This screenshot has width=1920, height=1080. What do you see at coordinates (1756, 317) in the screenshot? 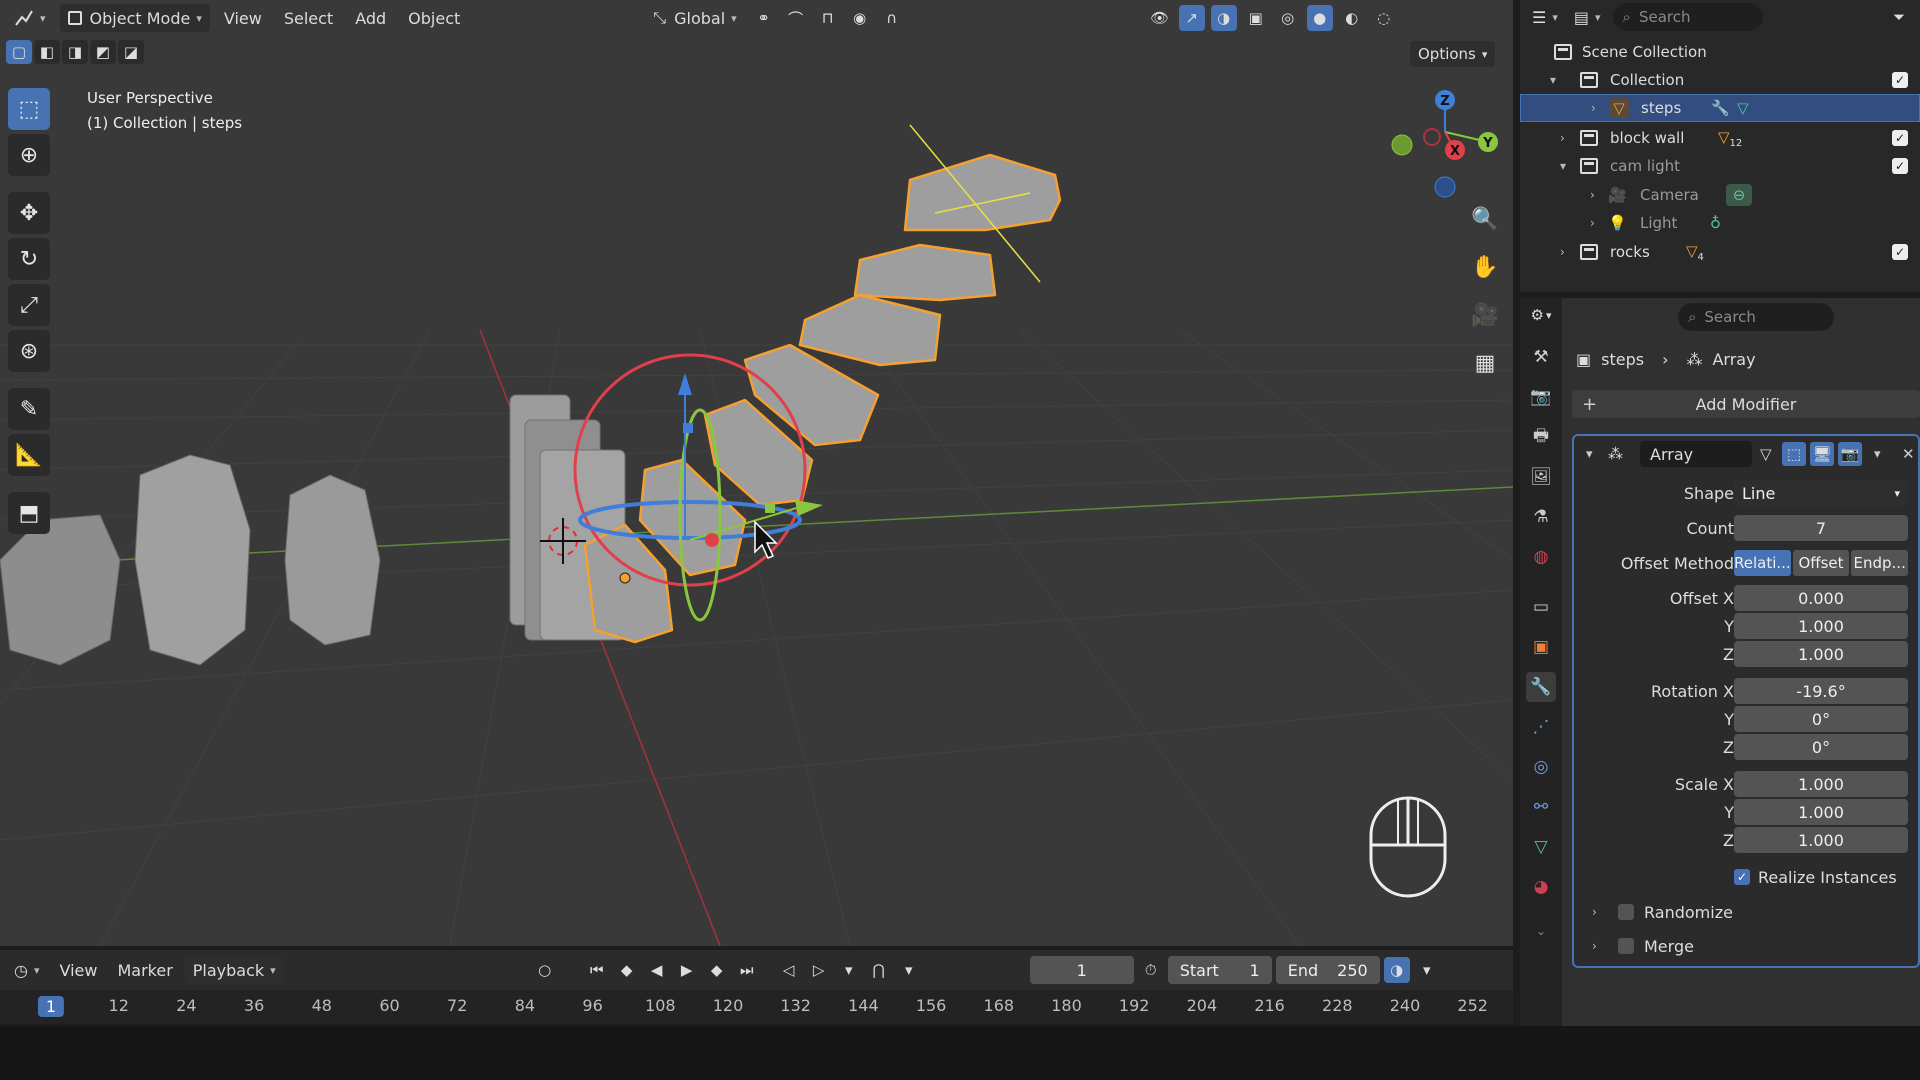
I see `properties-search-input: ⌕ Search` at bounding box center [1756, 317].